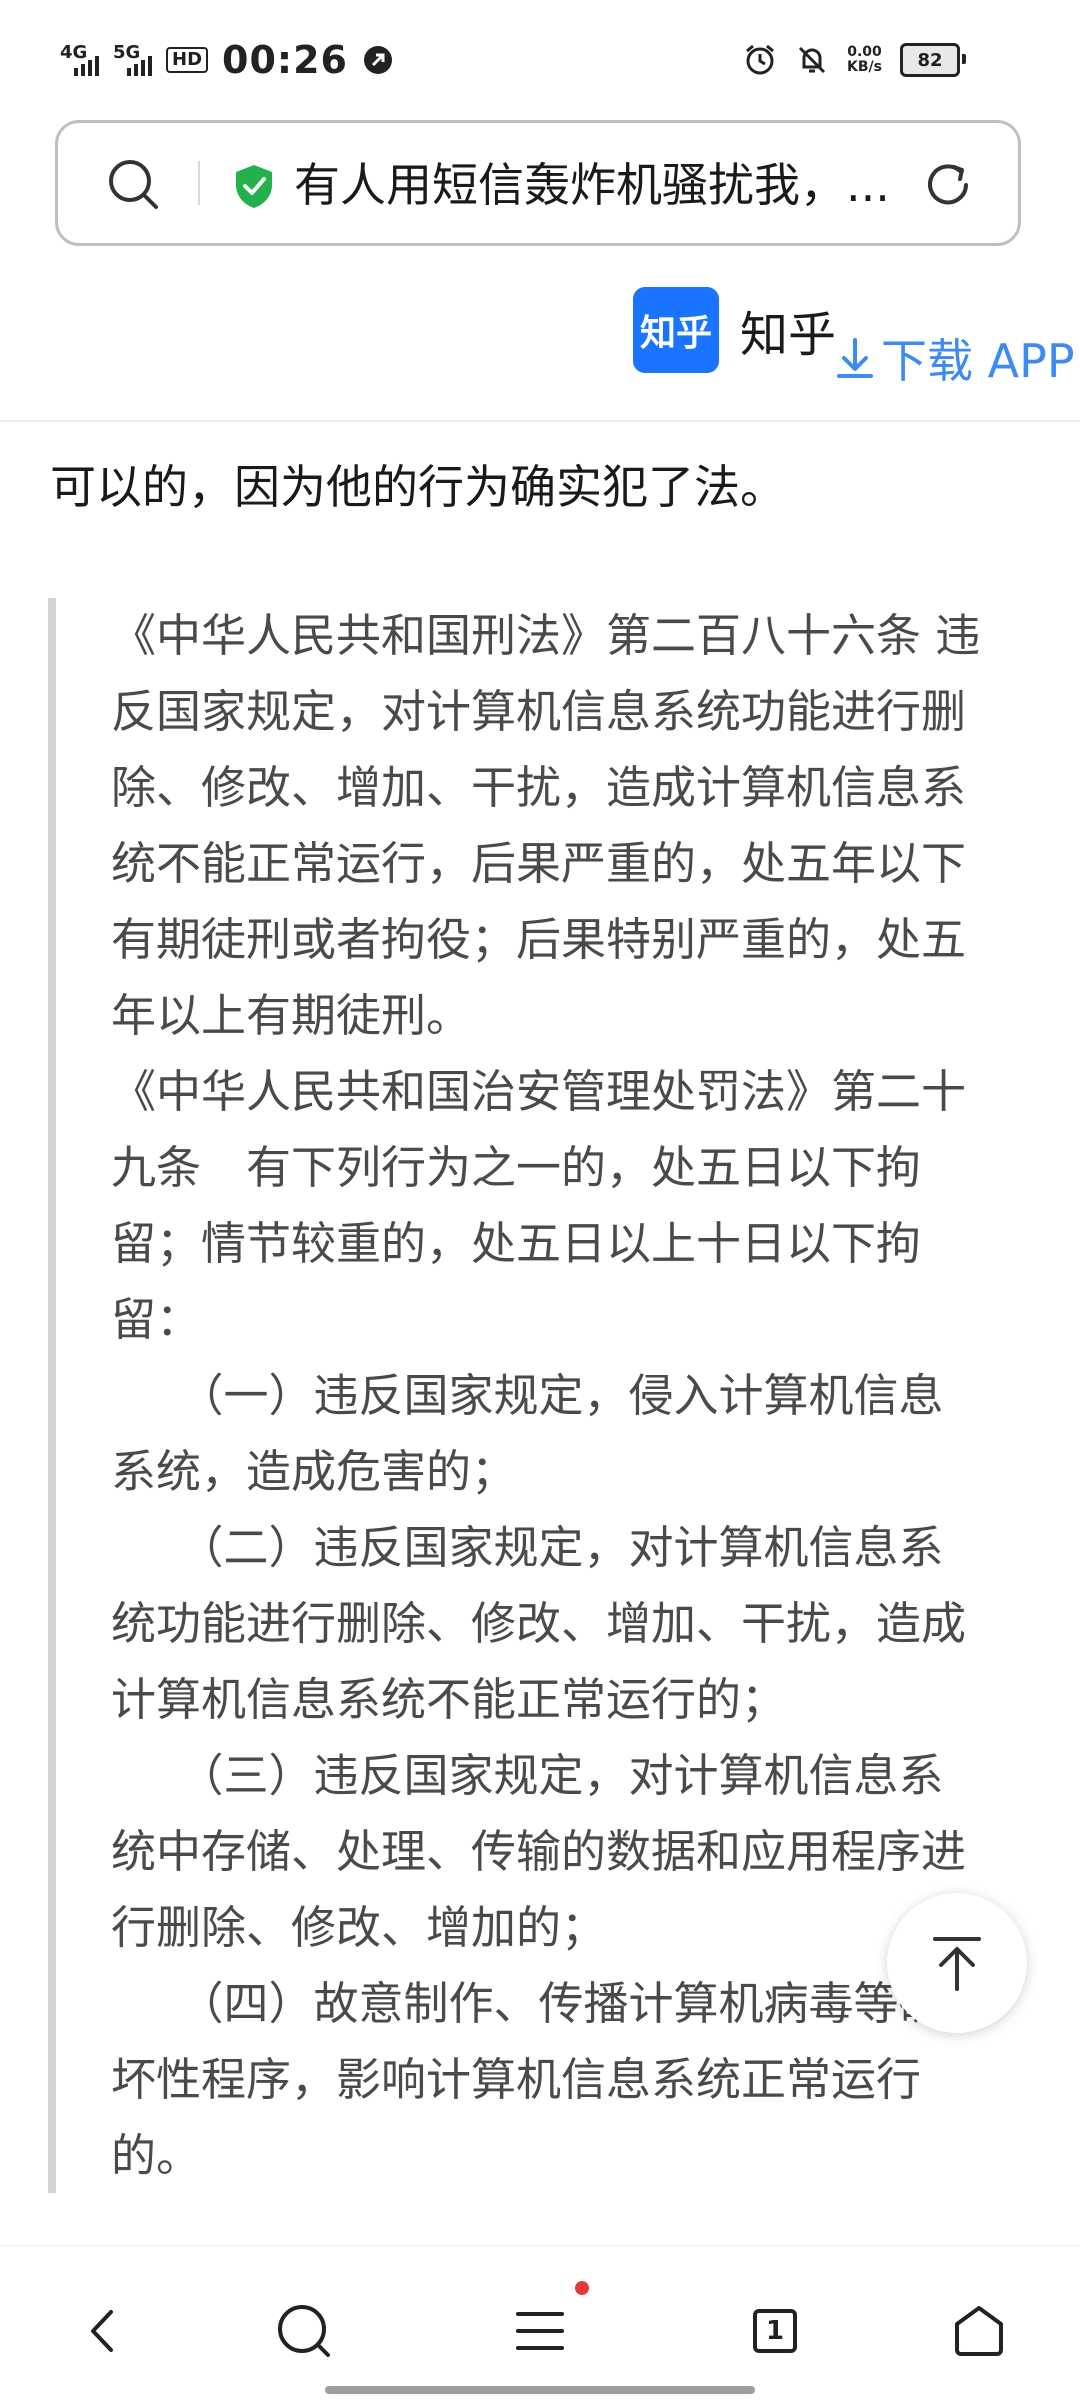 Image resolution: width=1080 pixels, height=2401 pixels. Describe the element at coordinates (676, 330) in the screenshot. I see `zhihu-logo: 知乎` at that location.